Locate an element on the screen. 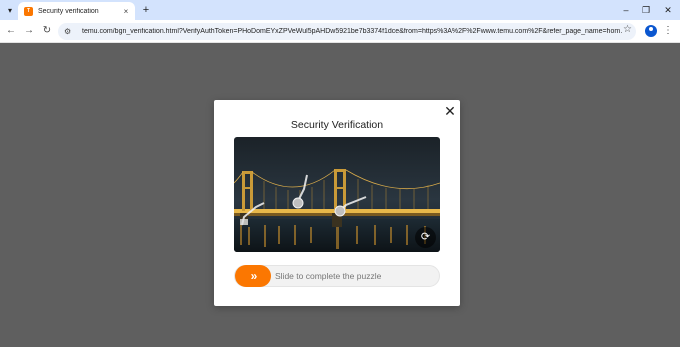 The image size is (680, 347). tab-title: Security verification is located at coordinates (68, 11).